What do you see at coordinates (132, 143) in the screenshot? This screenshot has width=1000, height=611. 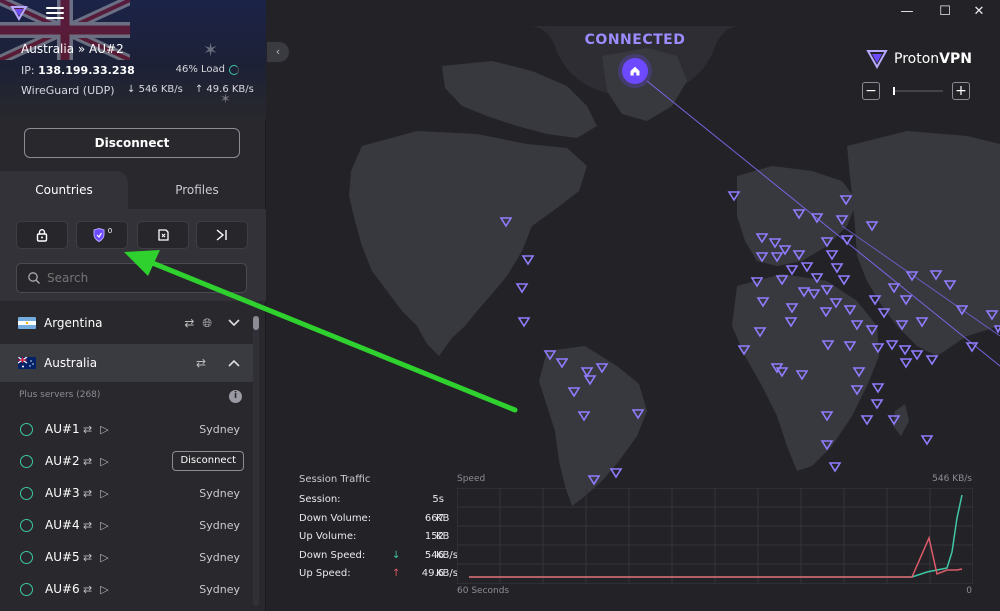 I see `disconnect-button: Disconnect` at bounding box center [132, 143].